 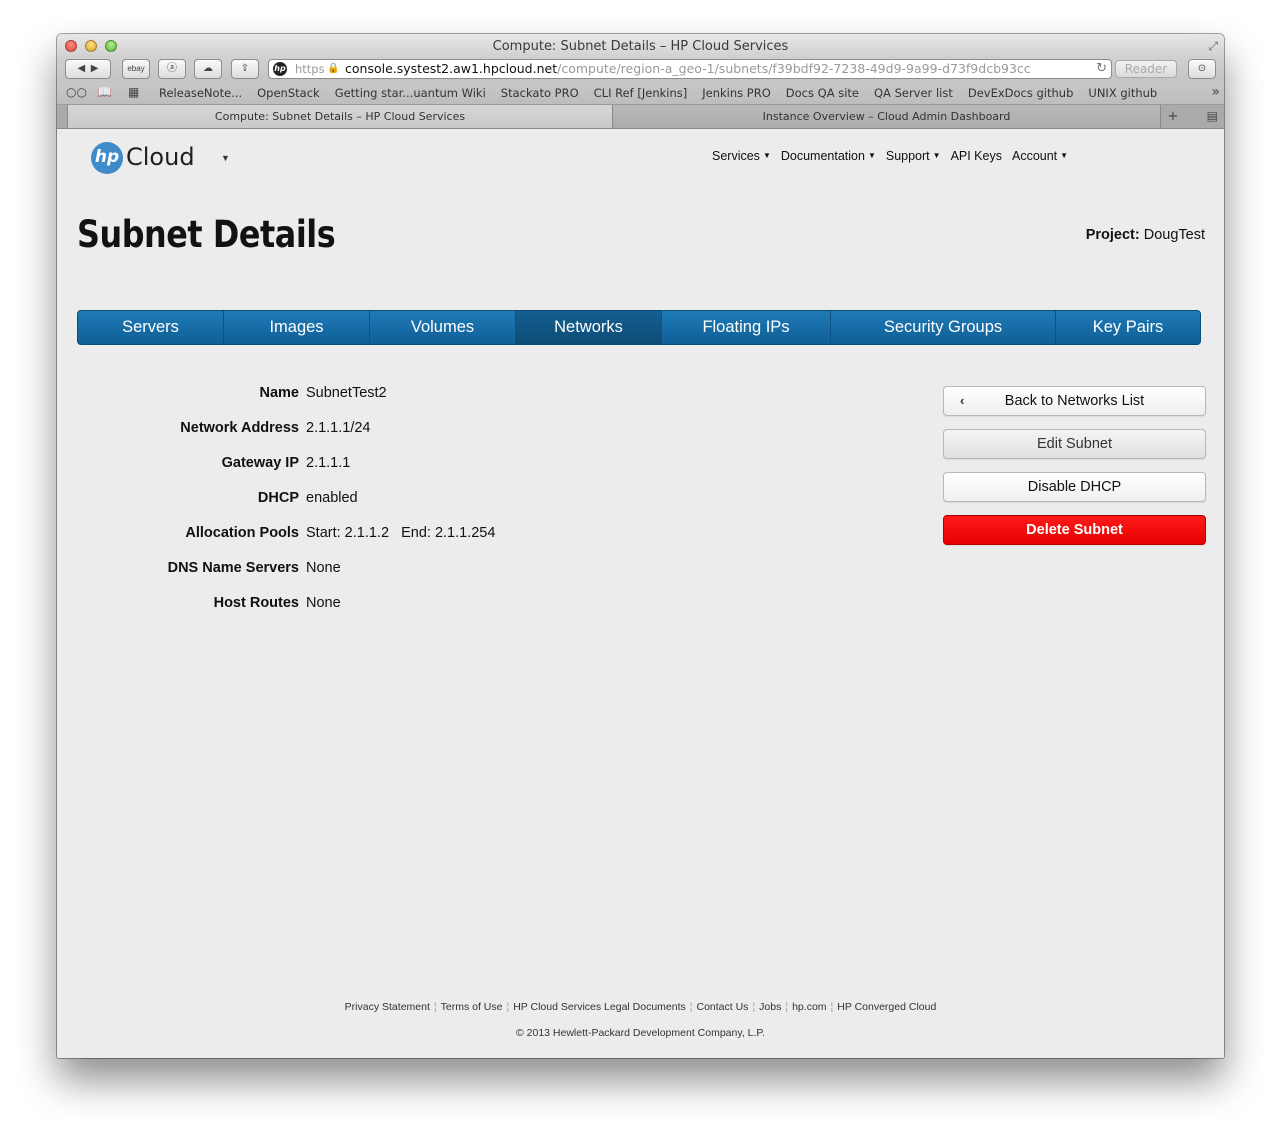 I want to click on back-to-networks-button: ‹ Back to Networks List, so click(x=1074, y=401).